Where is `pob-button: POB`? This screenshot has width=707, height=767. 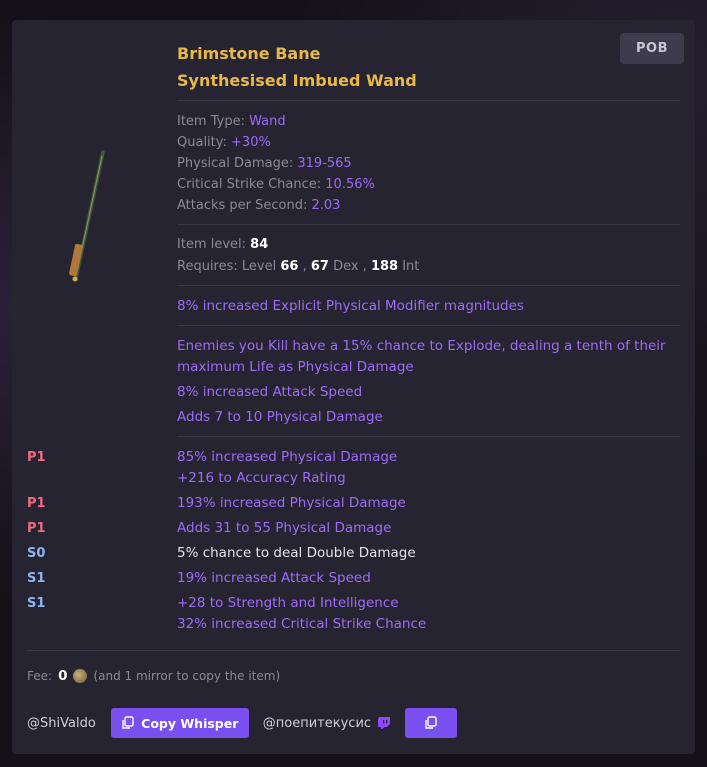 pob-button: POB is located at coordinates (652, 48).